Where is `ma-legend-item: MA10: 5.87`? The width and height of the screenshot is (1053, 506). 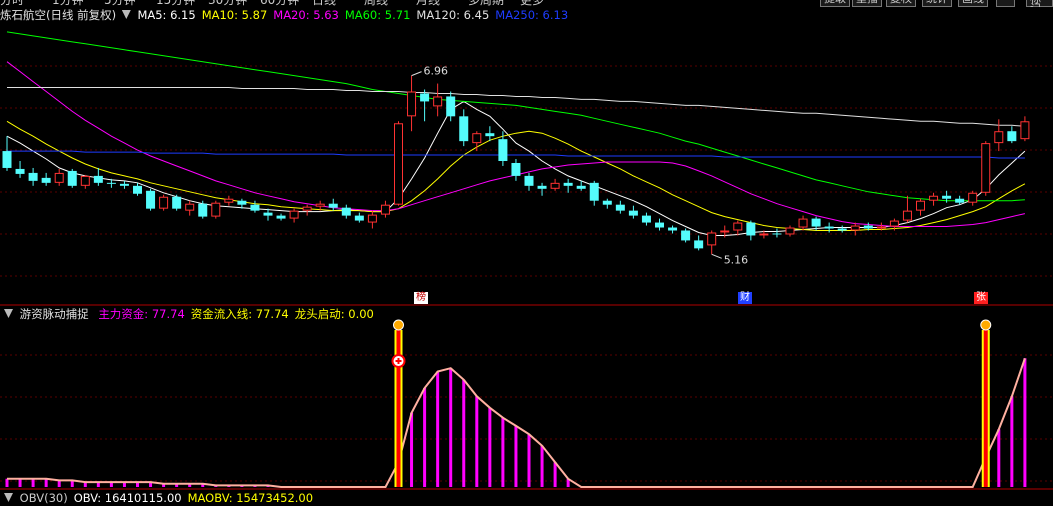
ma-legend-item: MA10: 5.87 is located at coordinates (234, 15).